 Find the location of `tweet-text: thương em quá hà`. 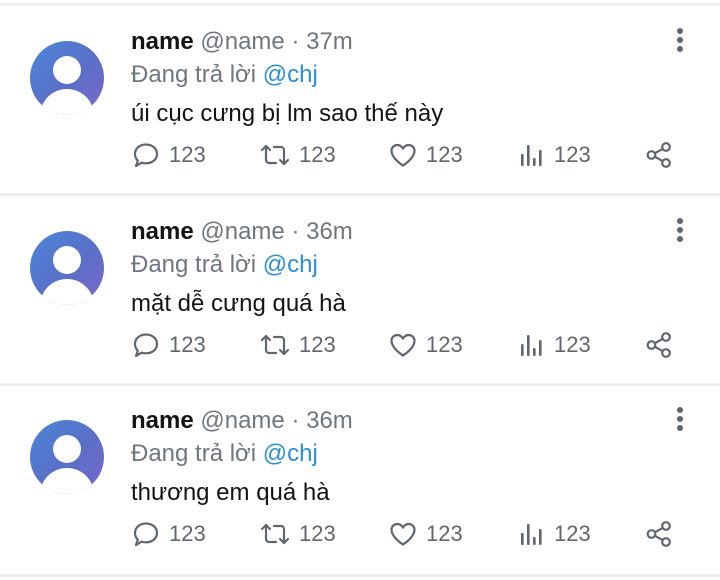

tweet-text: thương em quá hà is located at coordinates (230, 492).